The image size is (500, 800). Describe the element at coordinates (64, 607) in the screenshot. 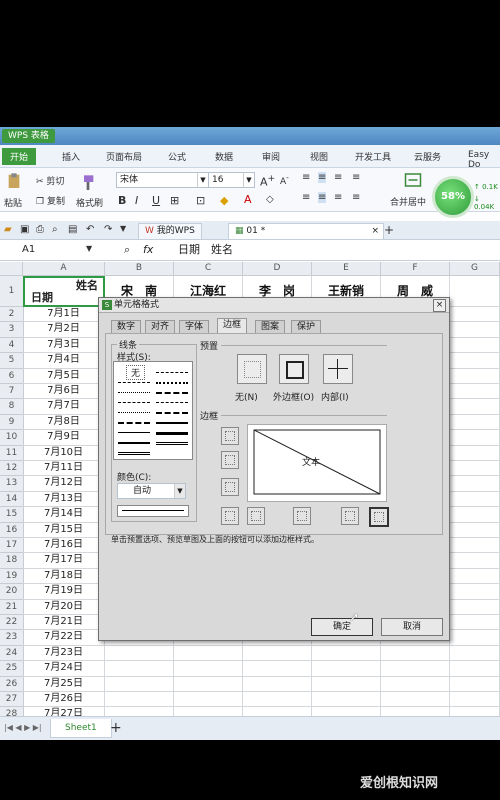

I see `date-cell: 7月20日` at that location.